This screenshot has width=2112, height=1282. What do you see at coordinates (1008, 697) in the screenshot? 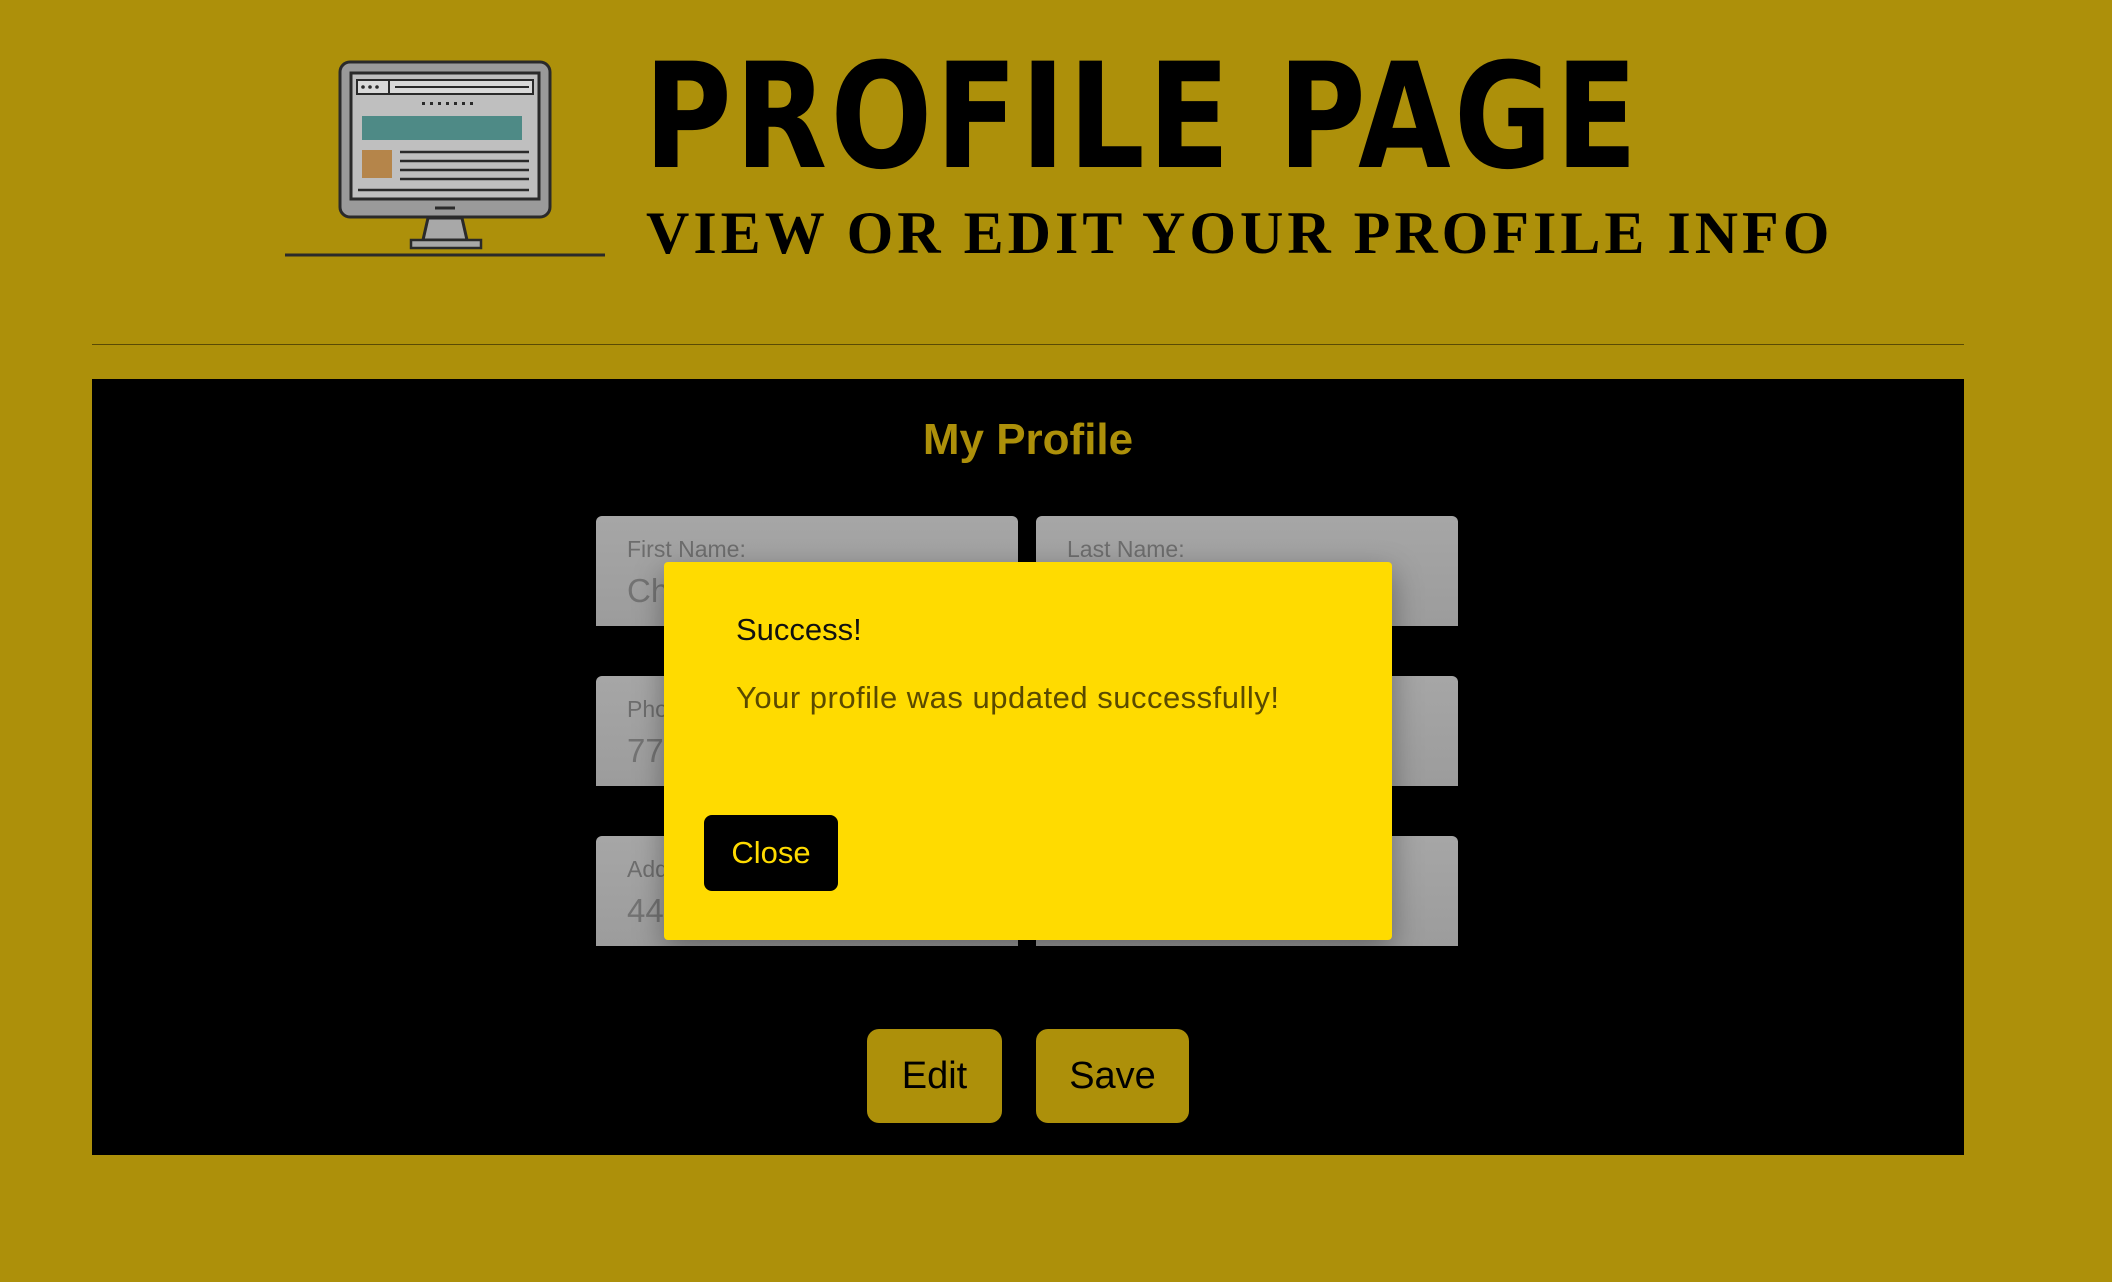
I see `dialog-message: Your profile was updated successfully!` at bounding box center [1008, 697].